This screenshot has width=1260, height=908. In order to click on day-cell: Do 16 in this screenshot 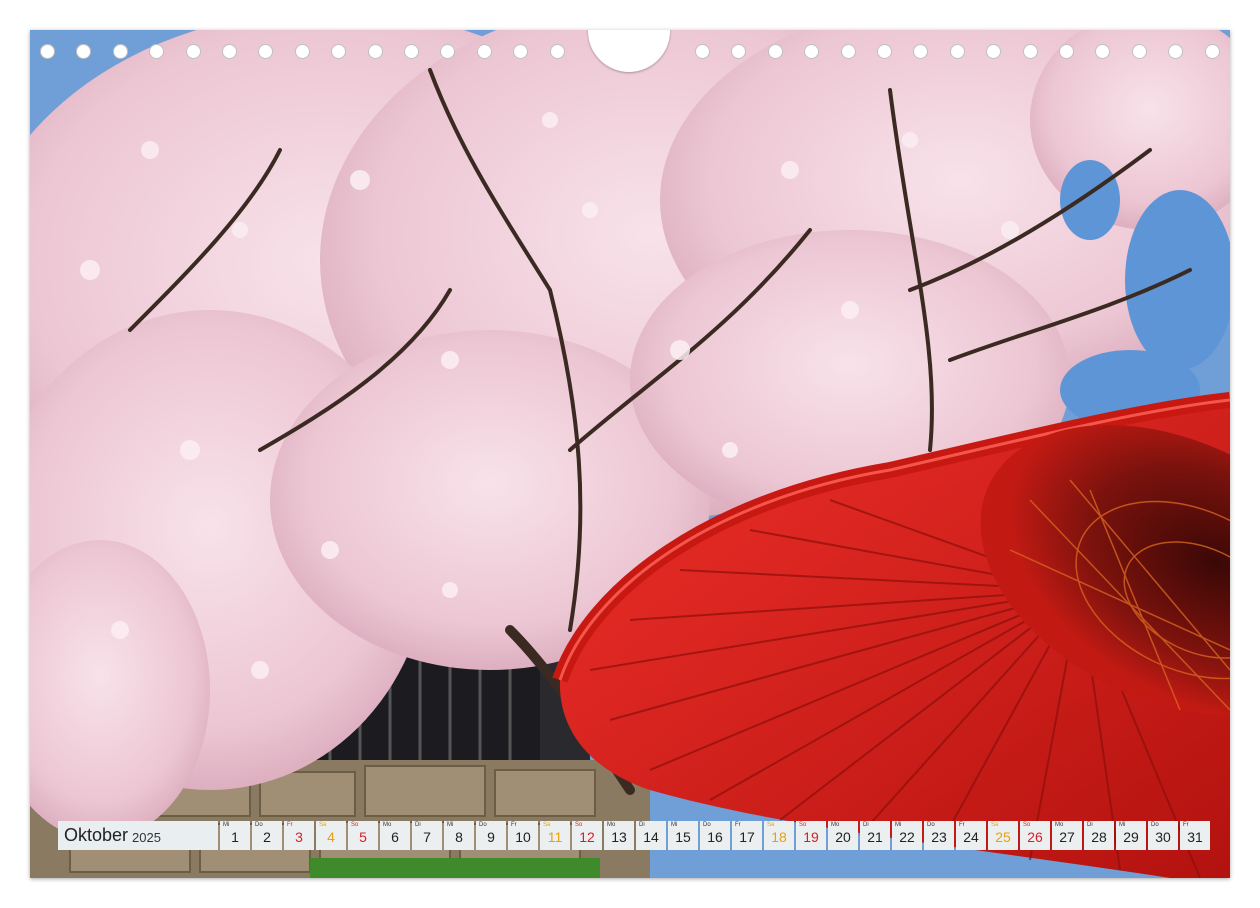, I will do `click(715, 835)`.